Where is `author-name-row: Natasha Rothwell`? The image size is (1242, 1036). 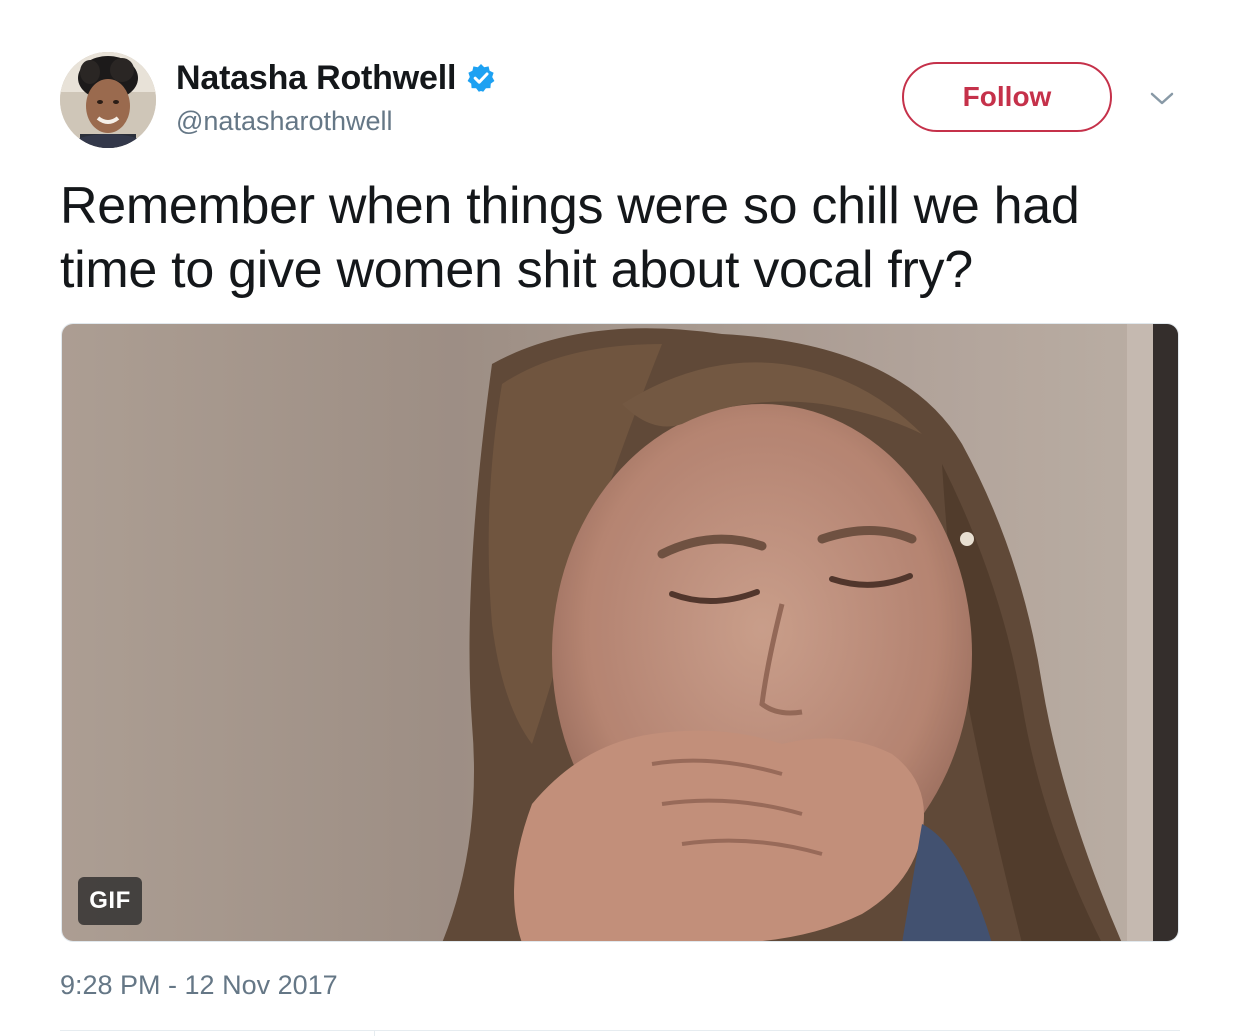
author-name-row: Natasha Rothwell is located at coordinates (336, 78).